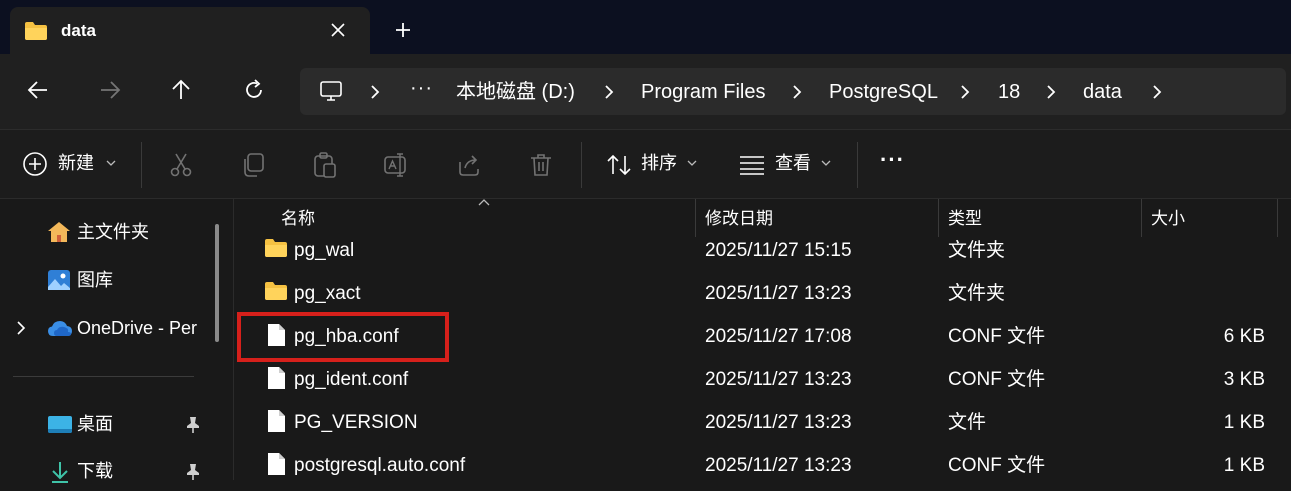 The width and height of the screenshot is (1291, 491). What do you see at coordinates (60, 425) in the screenshot?
I see `desktop-icon` at bounding box center [60, 425].